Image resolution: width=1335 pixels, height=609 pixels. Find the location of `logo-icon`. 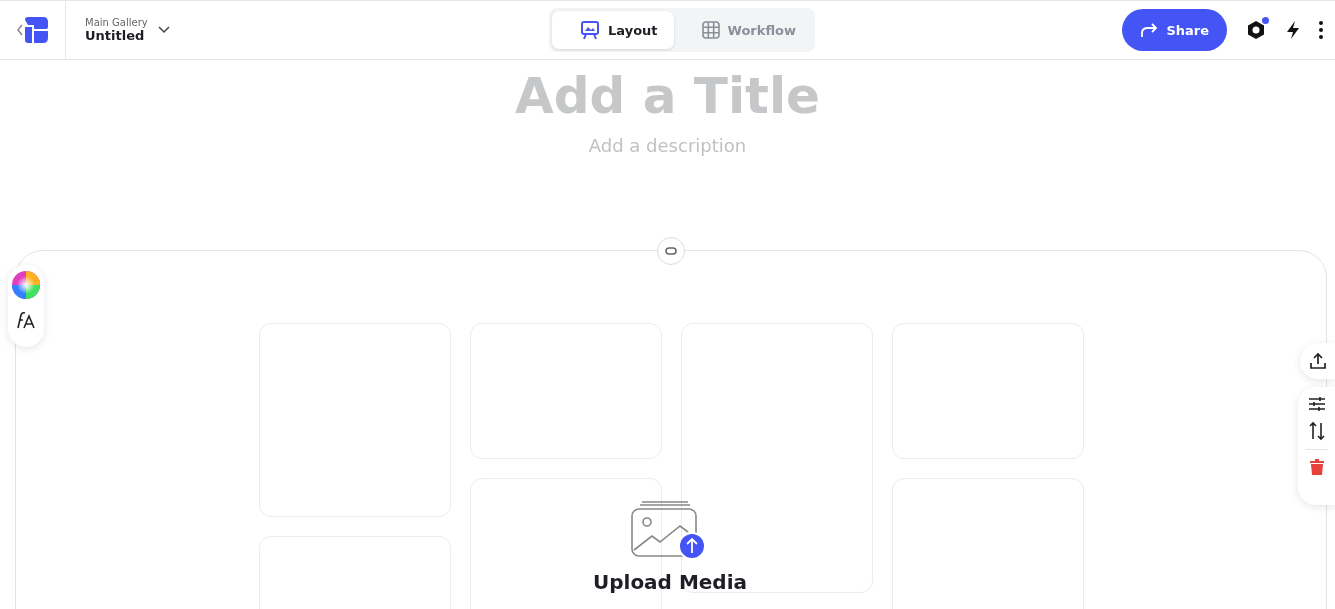

logo-icon is located at coordinates (32, 30).